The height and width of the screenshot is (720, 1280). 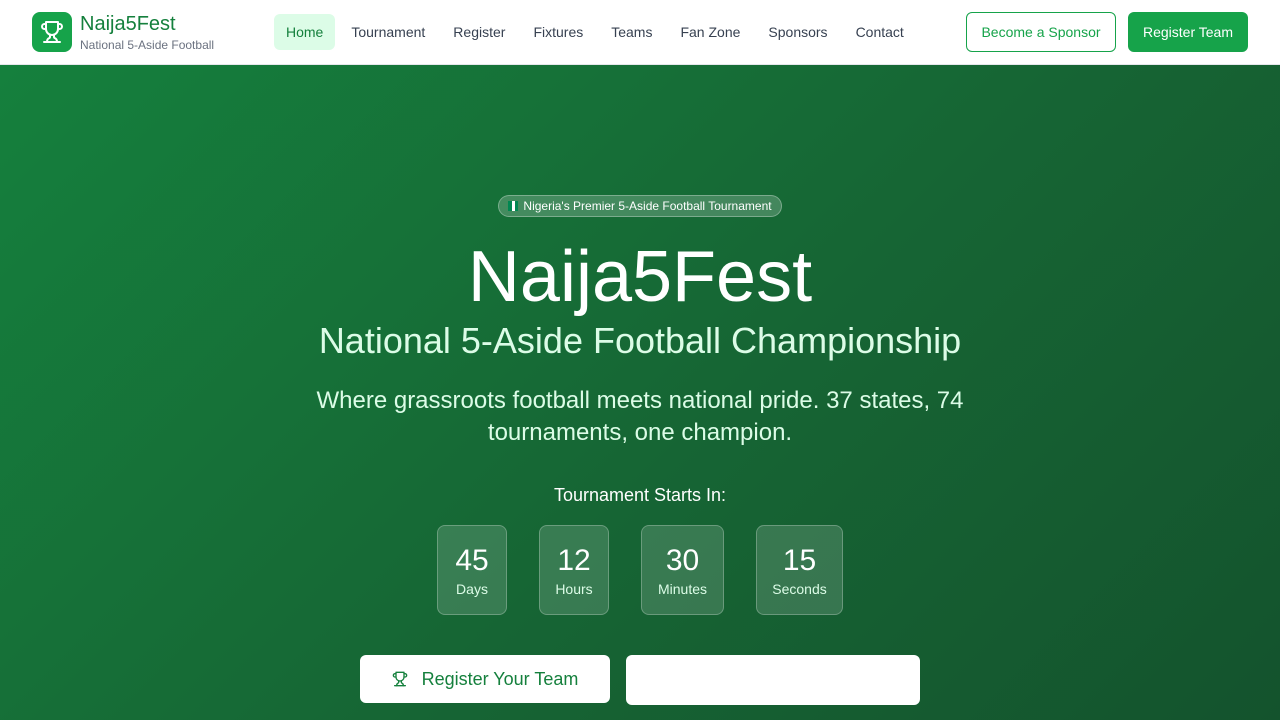 What do you see at coordinates (472, 589) in the screenshot?
I see `countdown-unit: Days` at bounding box center [472, 589].